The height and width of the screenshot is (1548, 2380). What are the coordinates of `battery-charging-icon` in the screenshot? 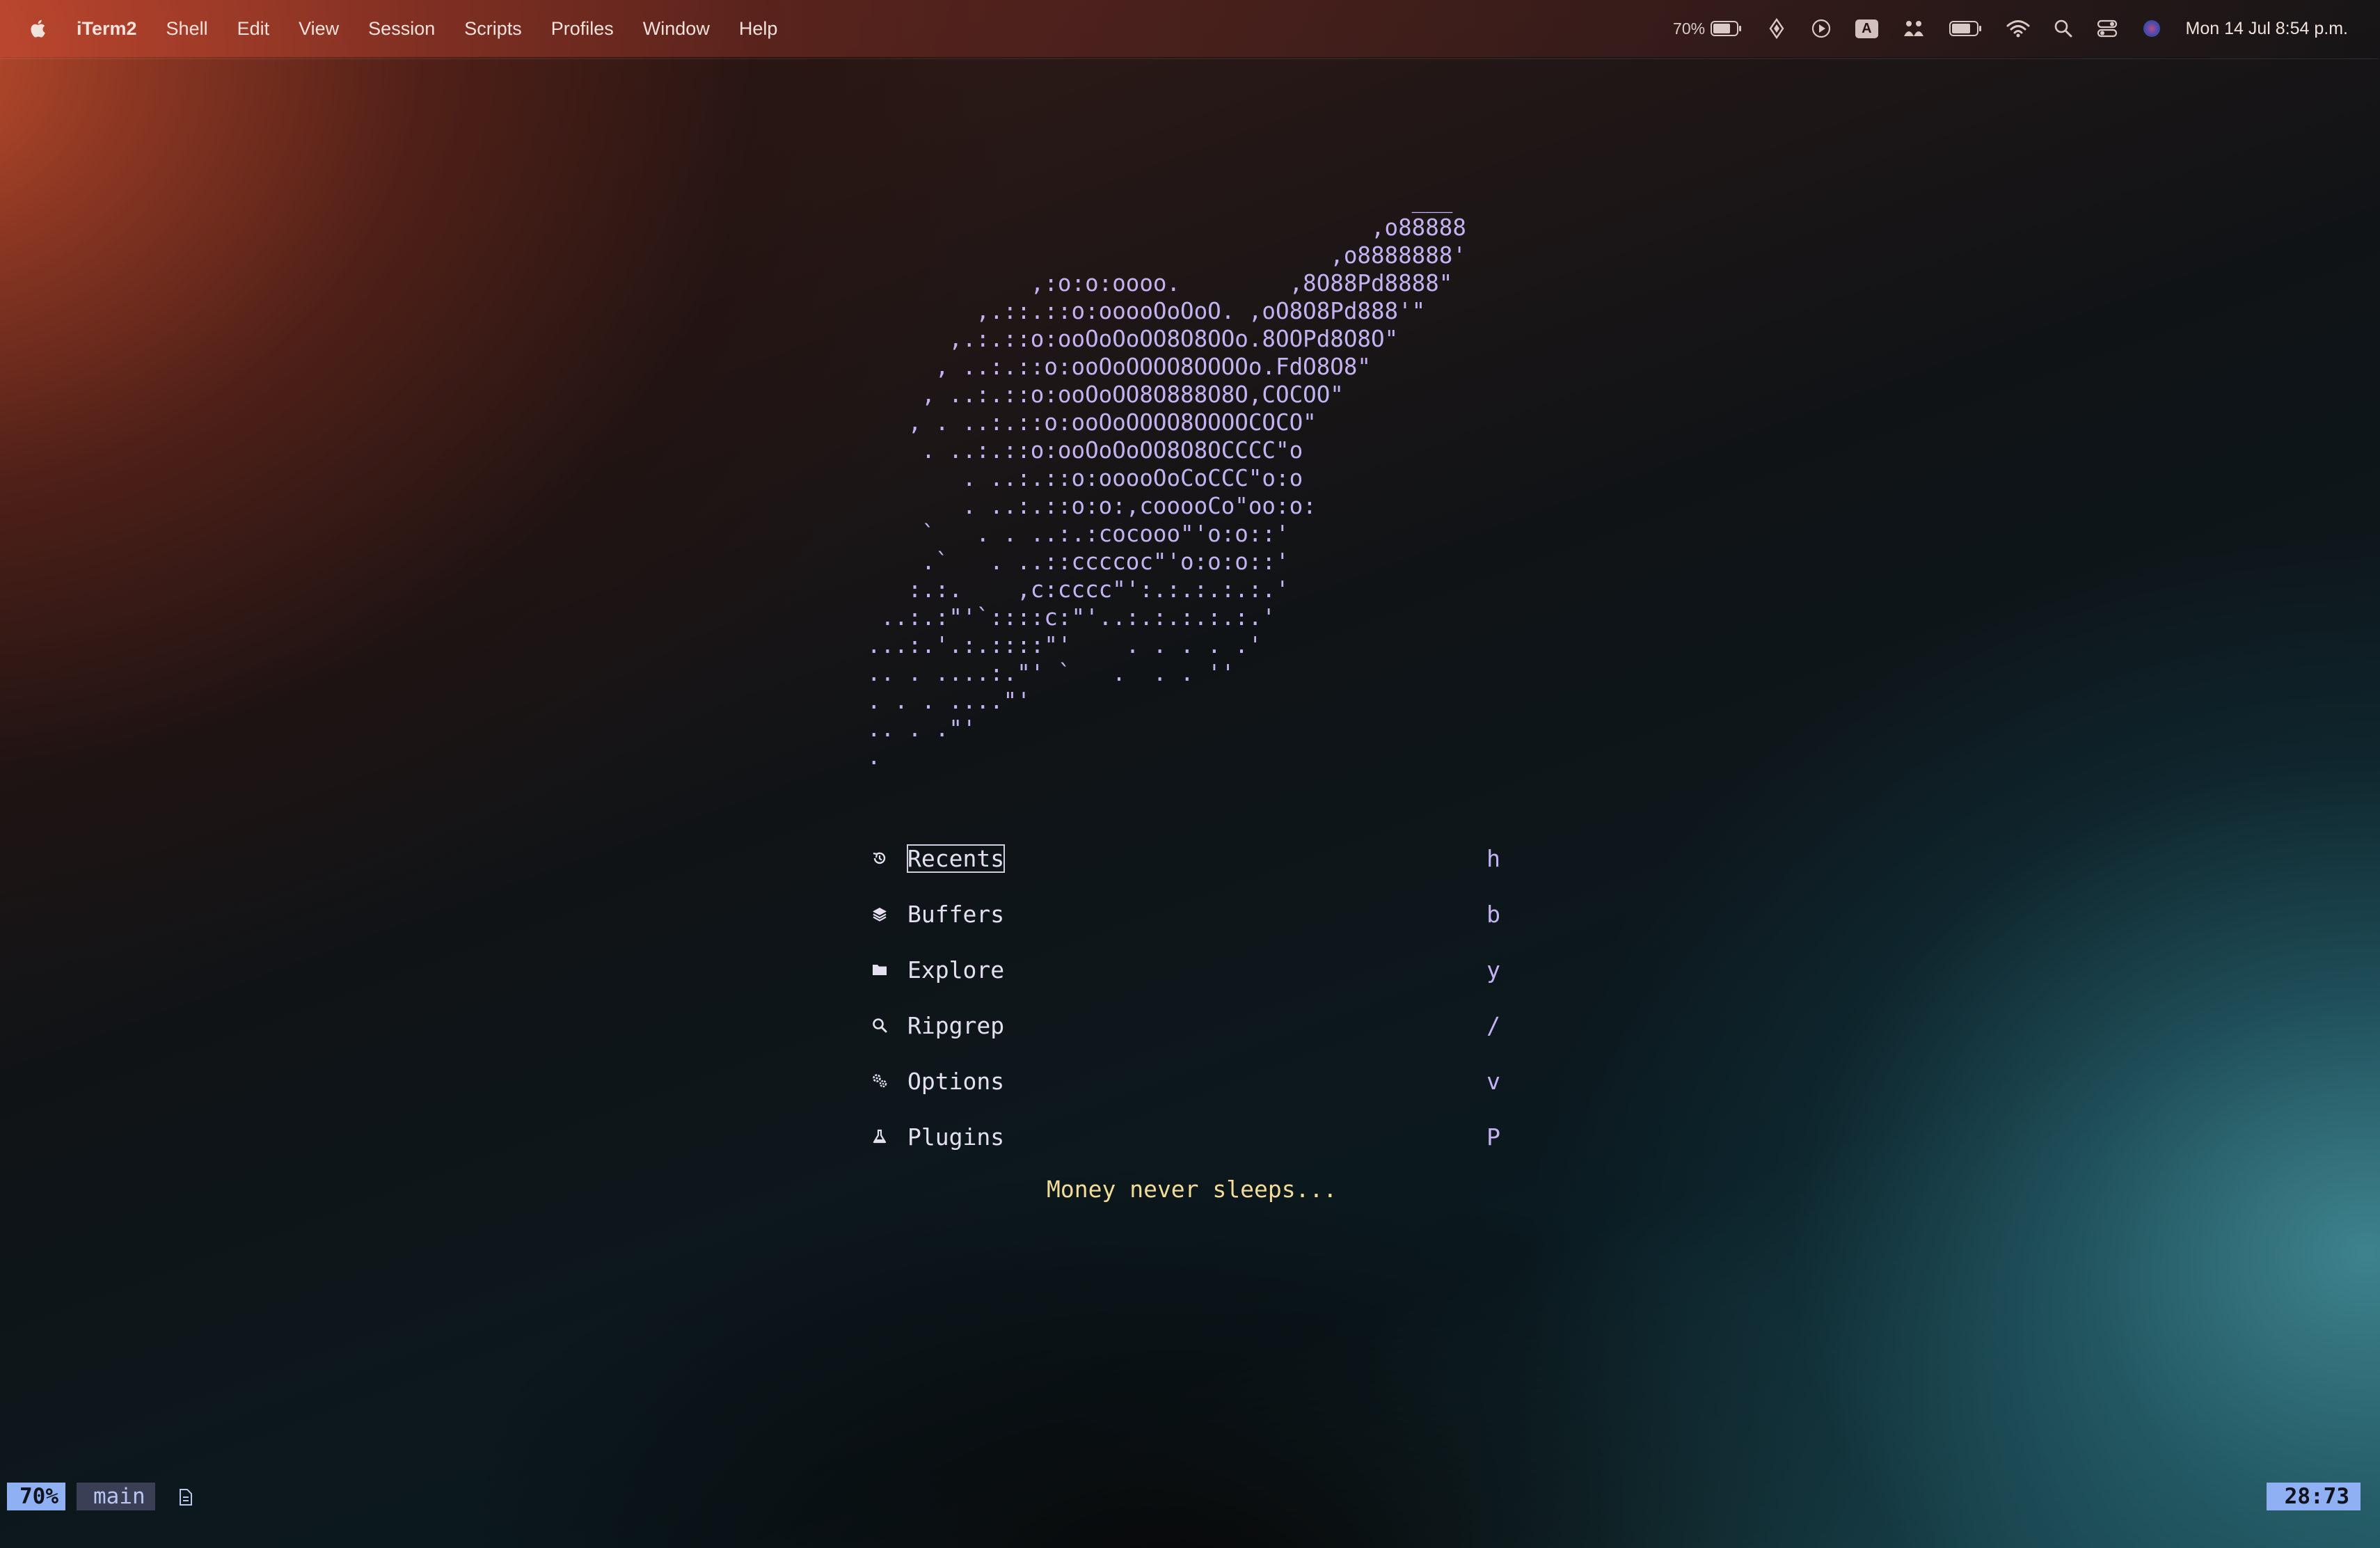 It's located at (1966, 28).